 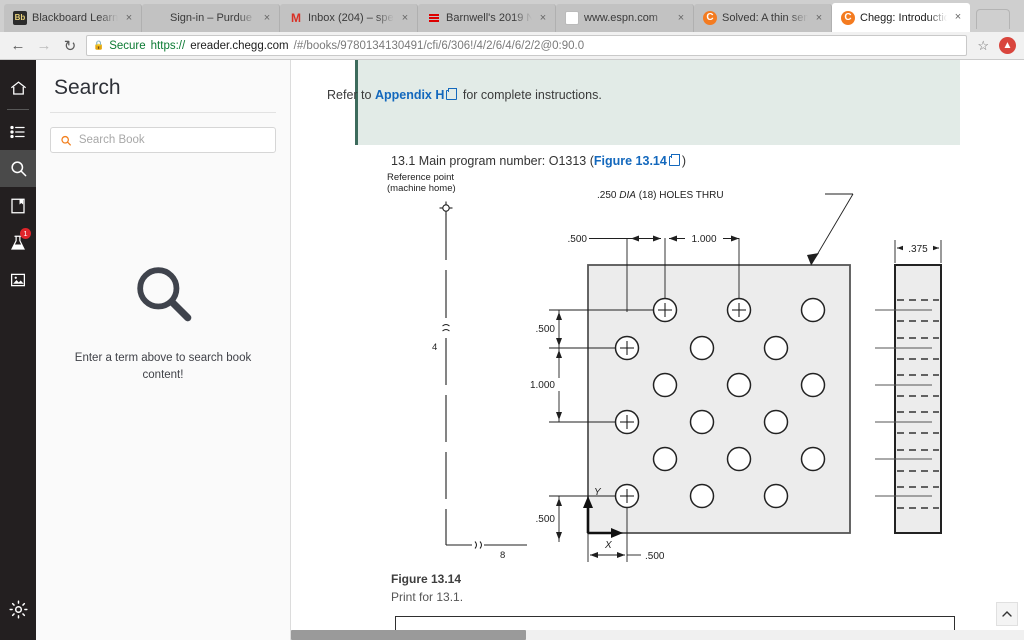 What do you see at coordinates (421, 188) in the screenshot?
I see `reference-point-label-2: (machine home)` at bounding box center [421, 188].